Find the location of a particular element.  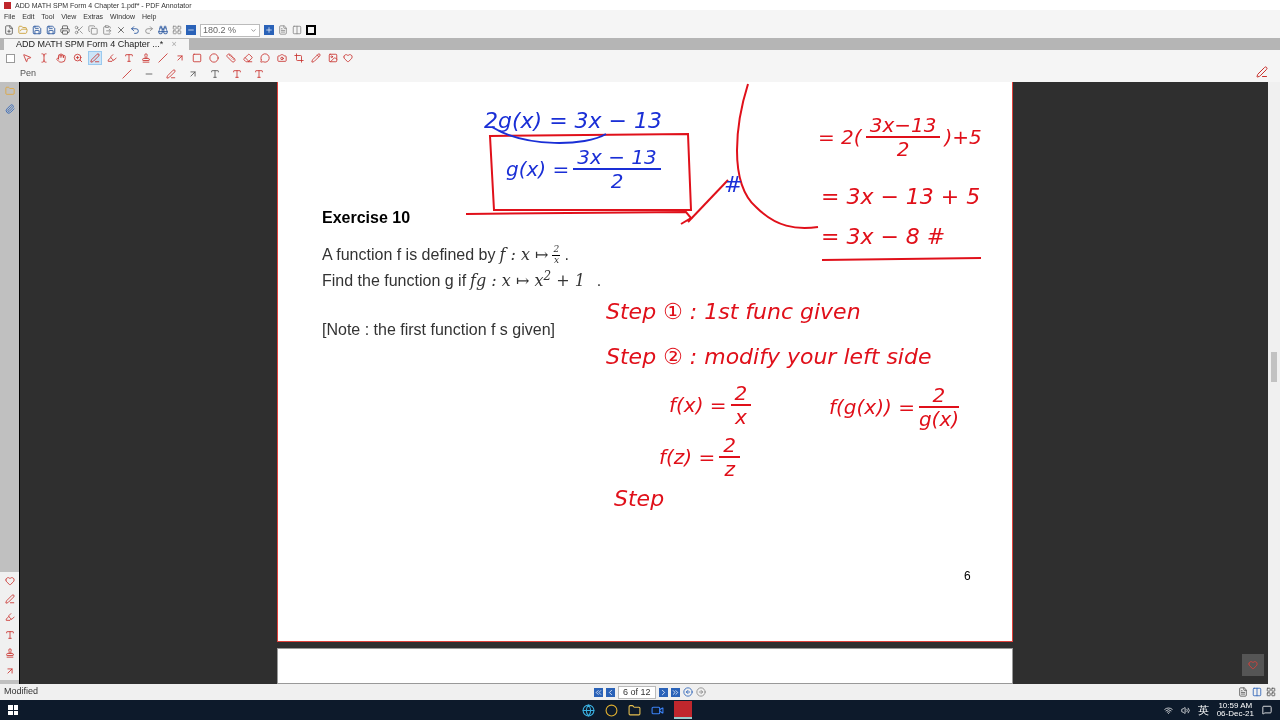

handwritten-text: # is located at coordinates (733, 185).